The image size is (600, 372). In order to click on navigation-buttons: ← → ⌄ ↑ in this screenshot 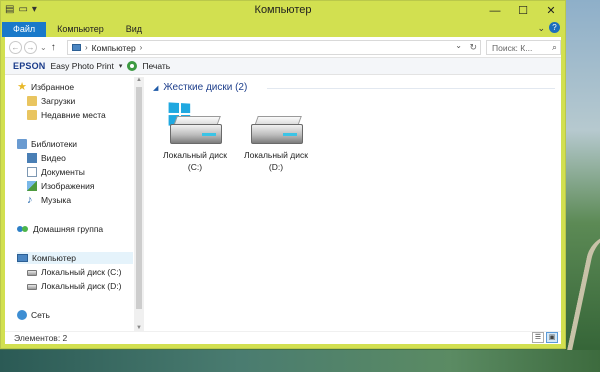, I will do `click(33, 47)`.